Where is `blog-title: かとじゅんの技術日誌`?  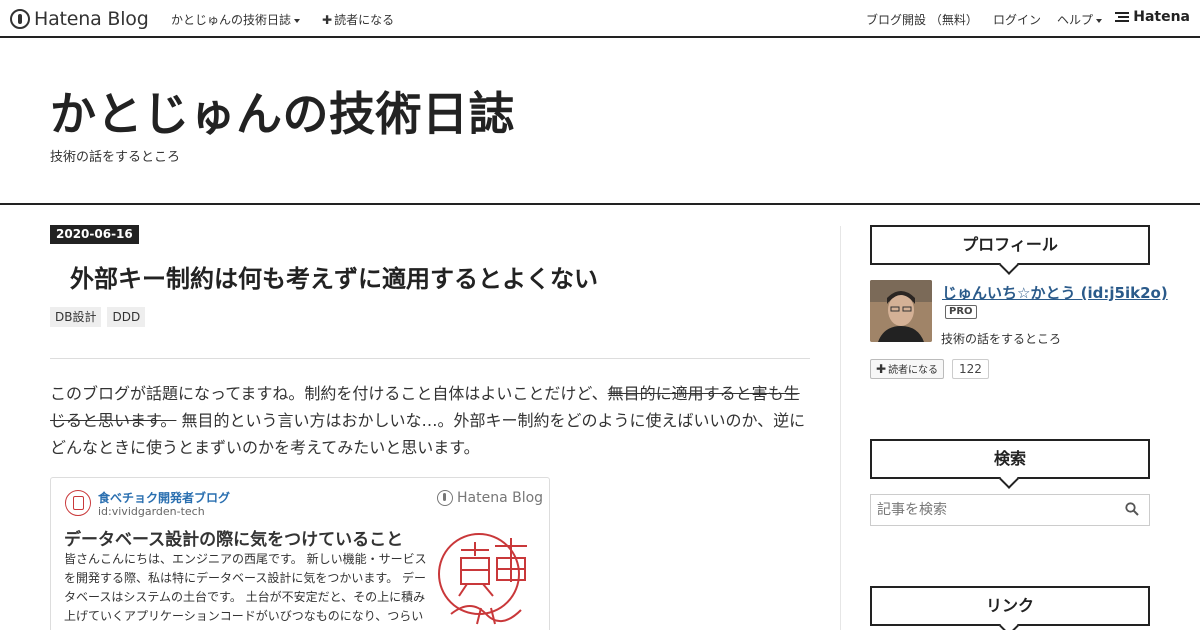 blog-title: かとじゅんの技術日誌 is located at coordinates (282, 111).